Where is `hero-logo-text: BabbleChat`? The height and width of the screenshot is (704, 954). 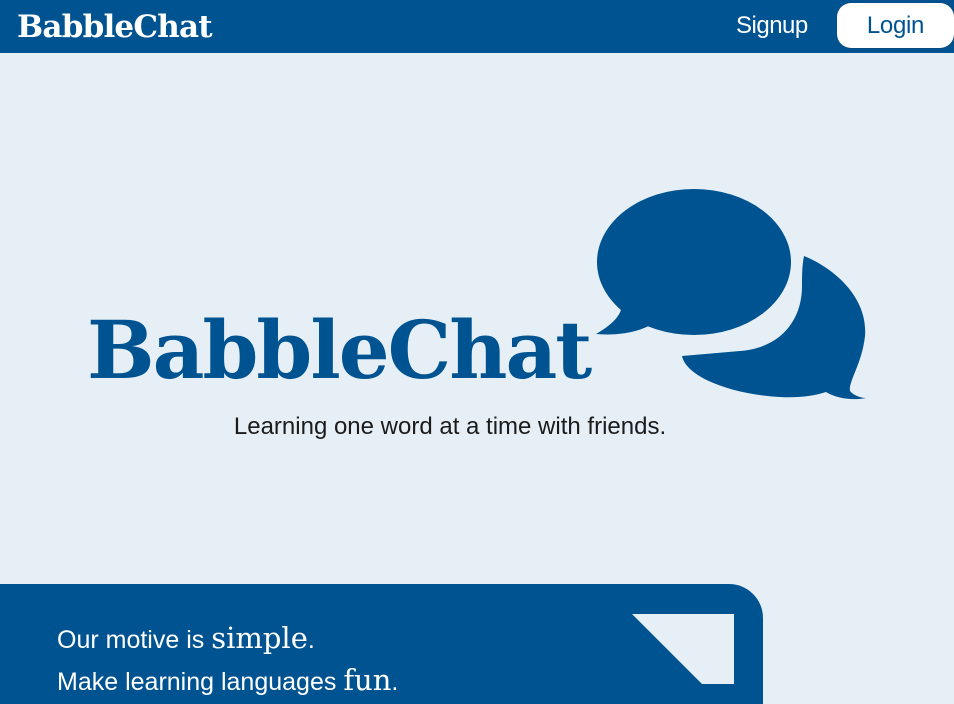 hero-logo-text: BabbleChat is located at coordinates (339, 350).